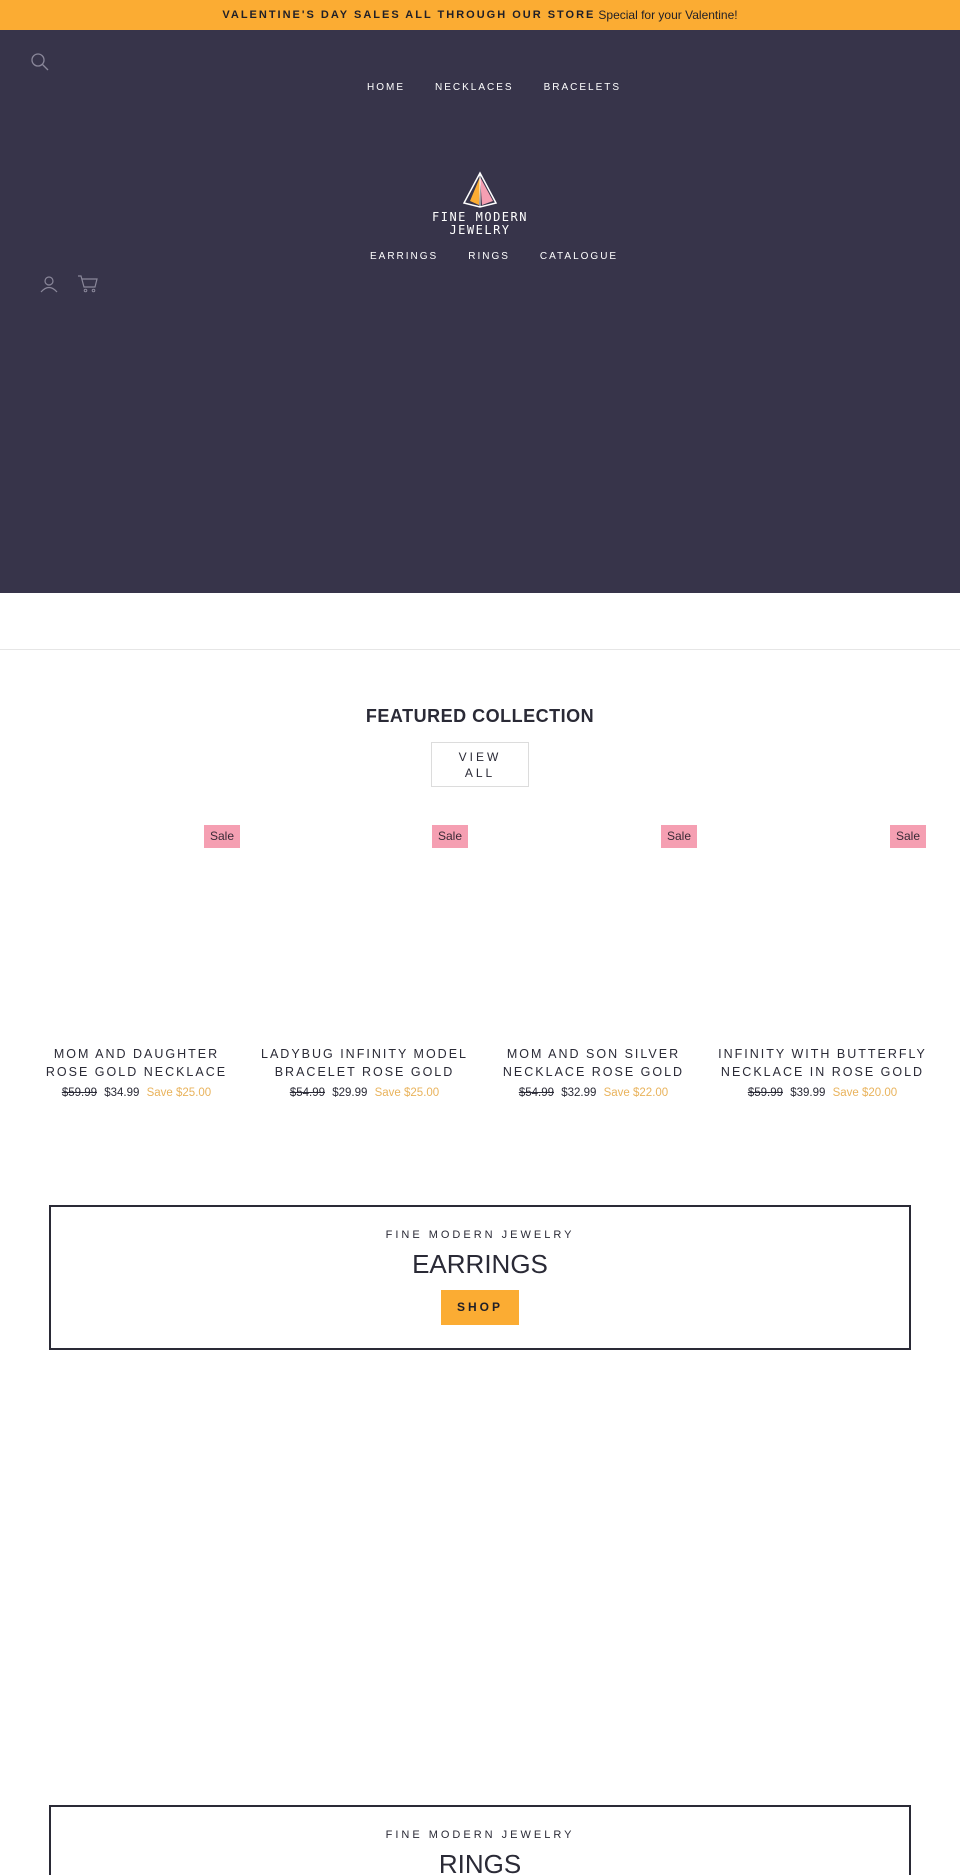 This screenshot has width=960, height=1875. What do you see at coordinates (480, 230) in the screenshot?
I see `logo-line-2: JEWELRY` at bounding box center [480, 230].